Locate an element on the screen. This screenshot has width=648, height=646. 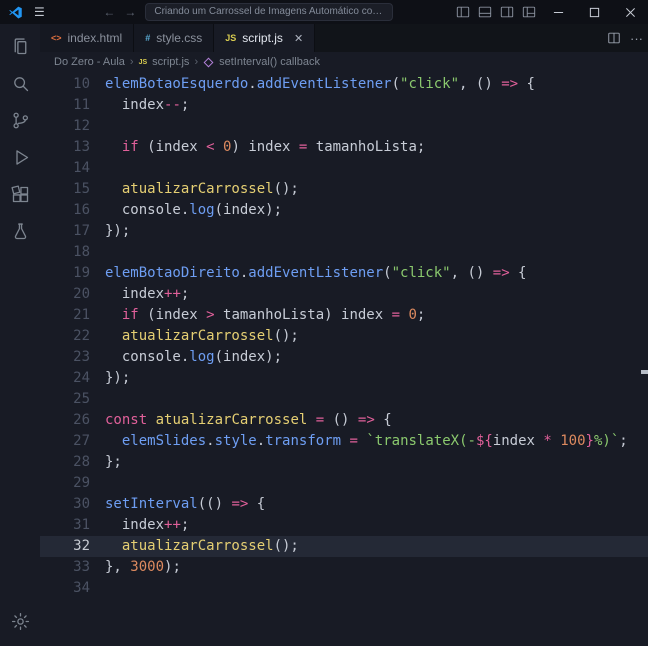
code-line-25: 25 is located at coordinates (344, 399).